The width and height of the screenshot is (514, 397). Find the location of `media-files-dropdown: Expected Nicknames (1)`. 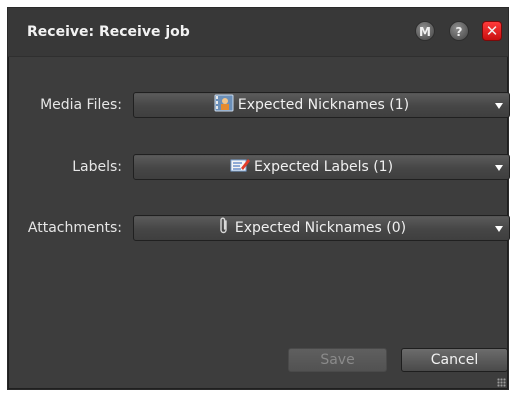

media-files-dropdown: Expected Nicknames (1) is located at coordinates (321, 105).